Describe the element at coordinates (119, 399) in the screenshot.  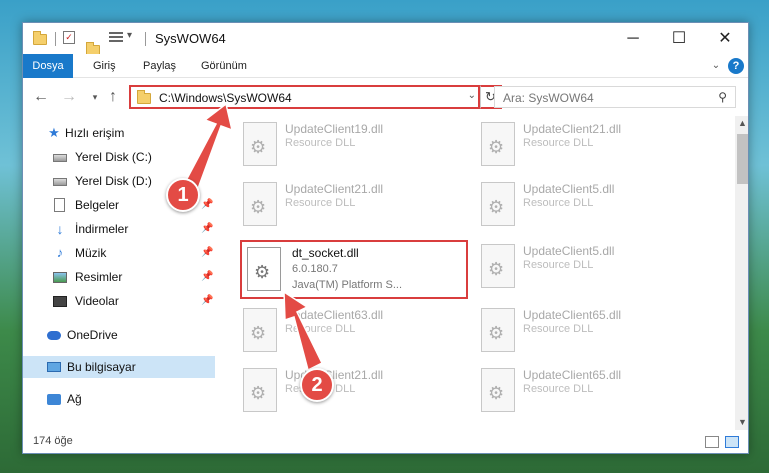
I see `nav-item-network: Ağ` at that location.